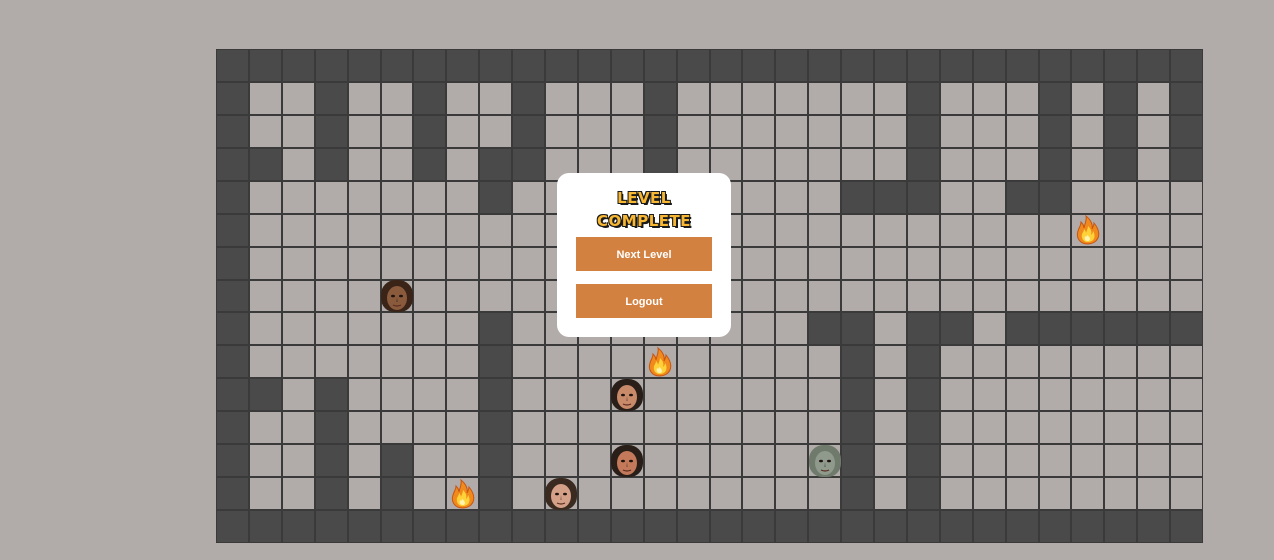 The image size is (1274, 560). What do you see at coordinates (463, 494) in the screenshot?
I see `fire-icon` at bounding box center [463, 494].